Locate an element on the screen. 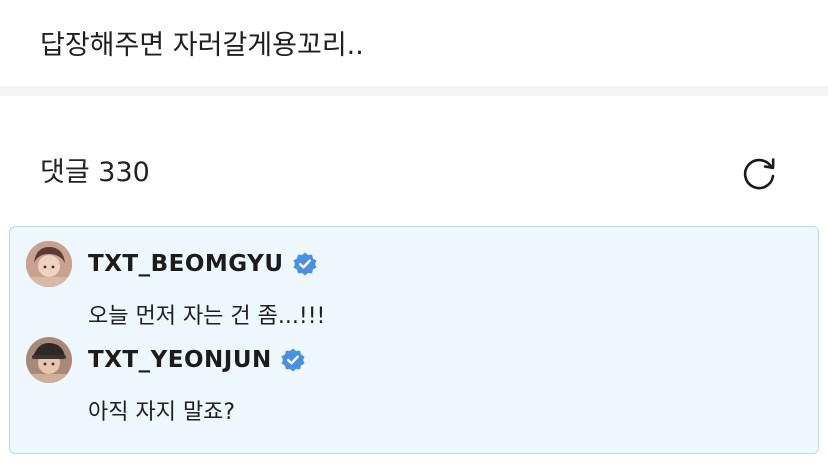 This screenshot has height=467, width=828. refresh-button is located at coordinates (760, 174).